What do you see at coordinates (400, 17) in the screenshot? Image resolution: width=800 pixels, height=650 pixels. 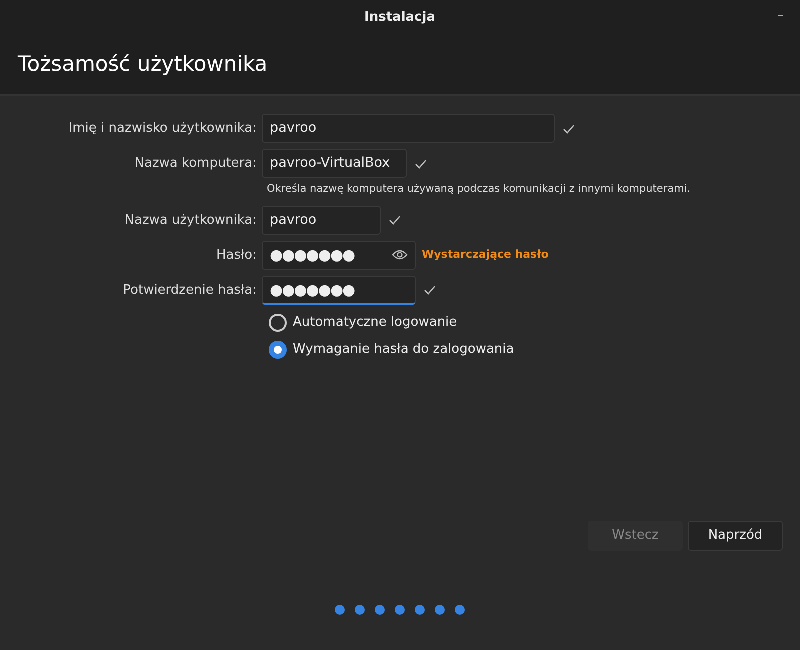 I see `window-title: Instalacja` at bounding box center [400, 17].